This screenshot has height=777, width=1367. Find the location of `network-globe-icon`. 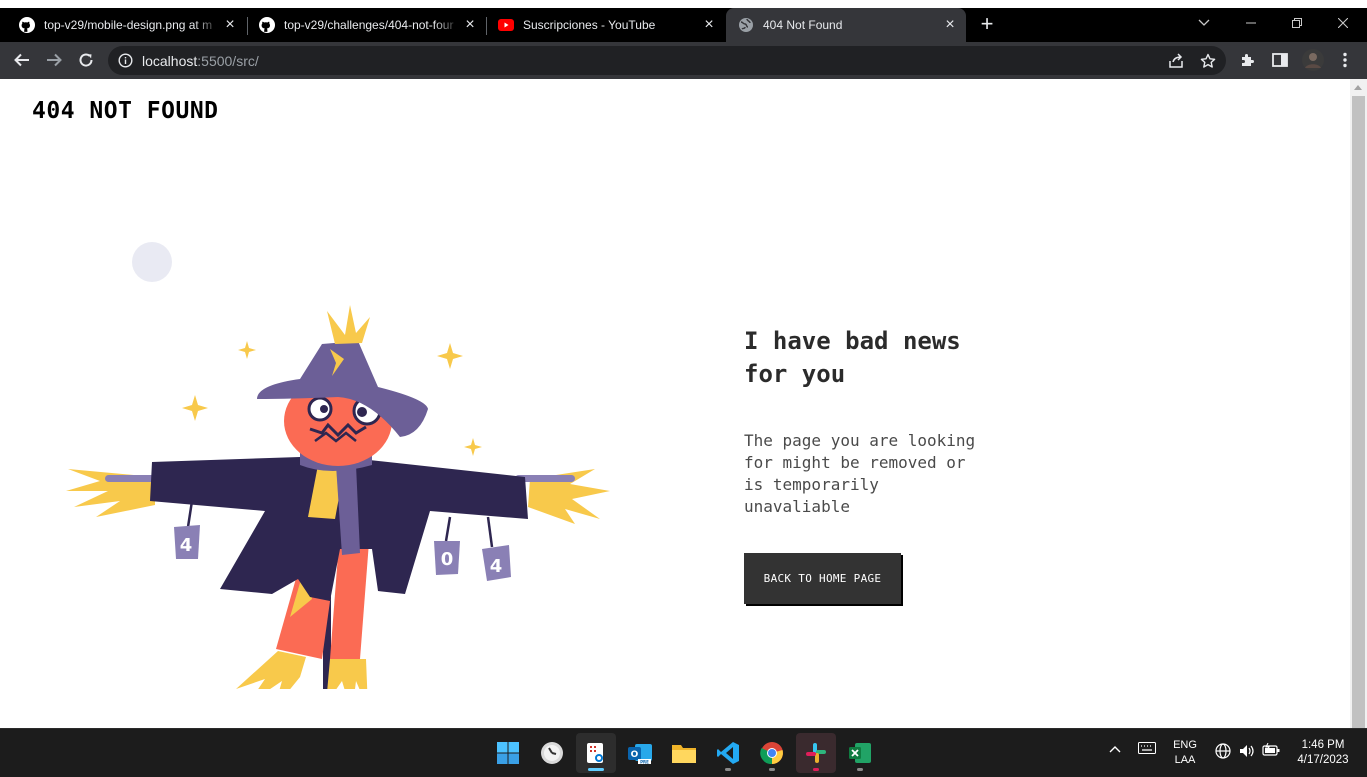

network-globe-icon is located at coordinates (1223, 753).